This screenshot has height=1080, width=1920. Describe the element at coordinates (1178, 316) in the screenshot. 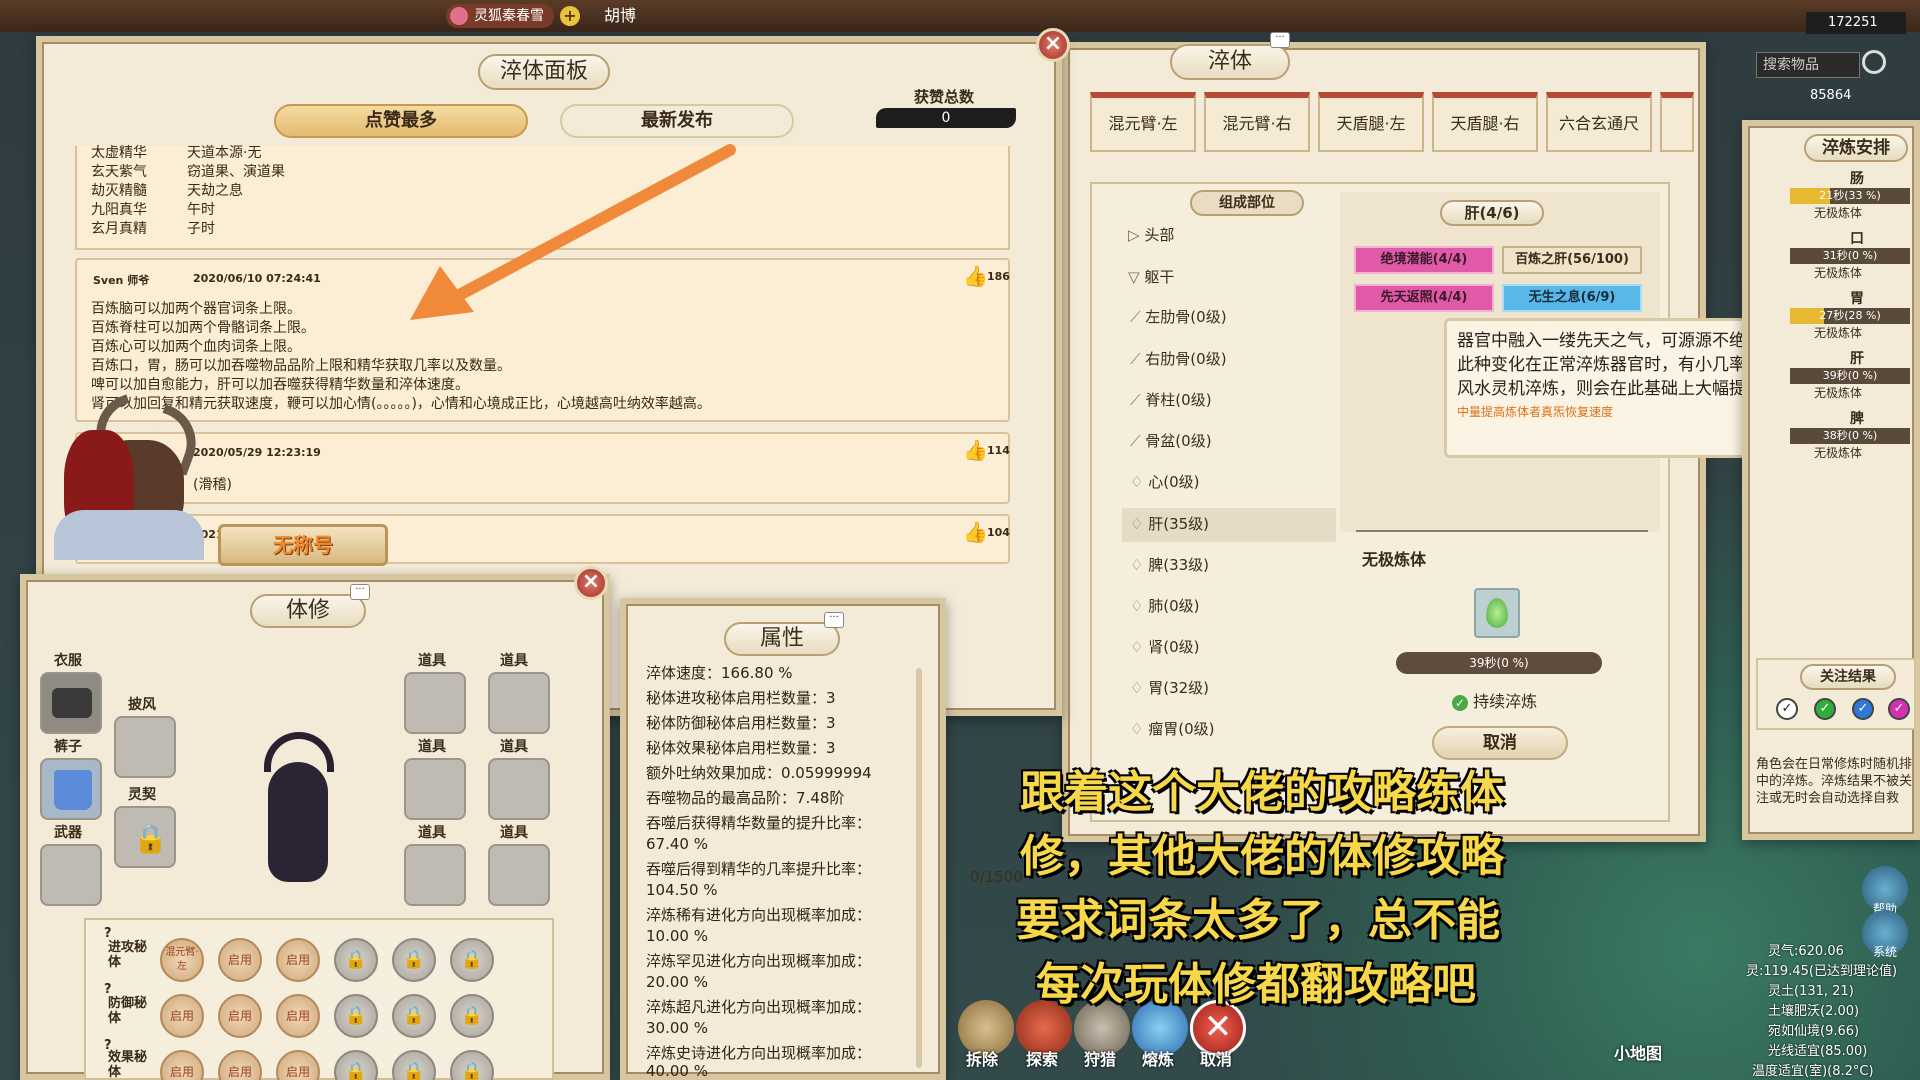

I see `tree-left-rib: ⟋ 左肋骨(0级)` at that location.